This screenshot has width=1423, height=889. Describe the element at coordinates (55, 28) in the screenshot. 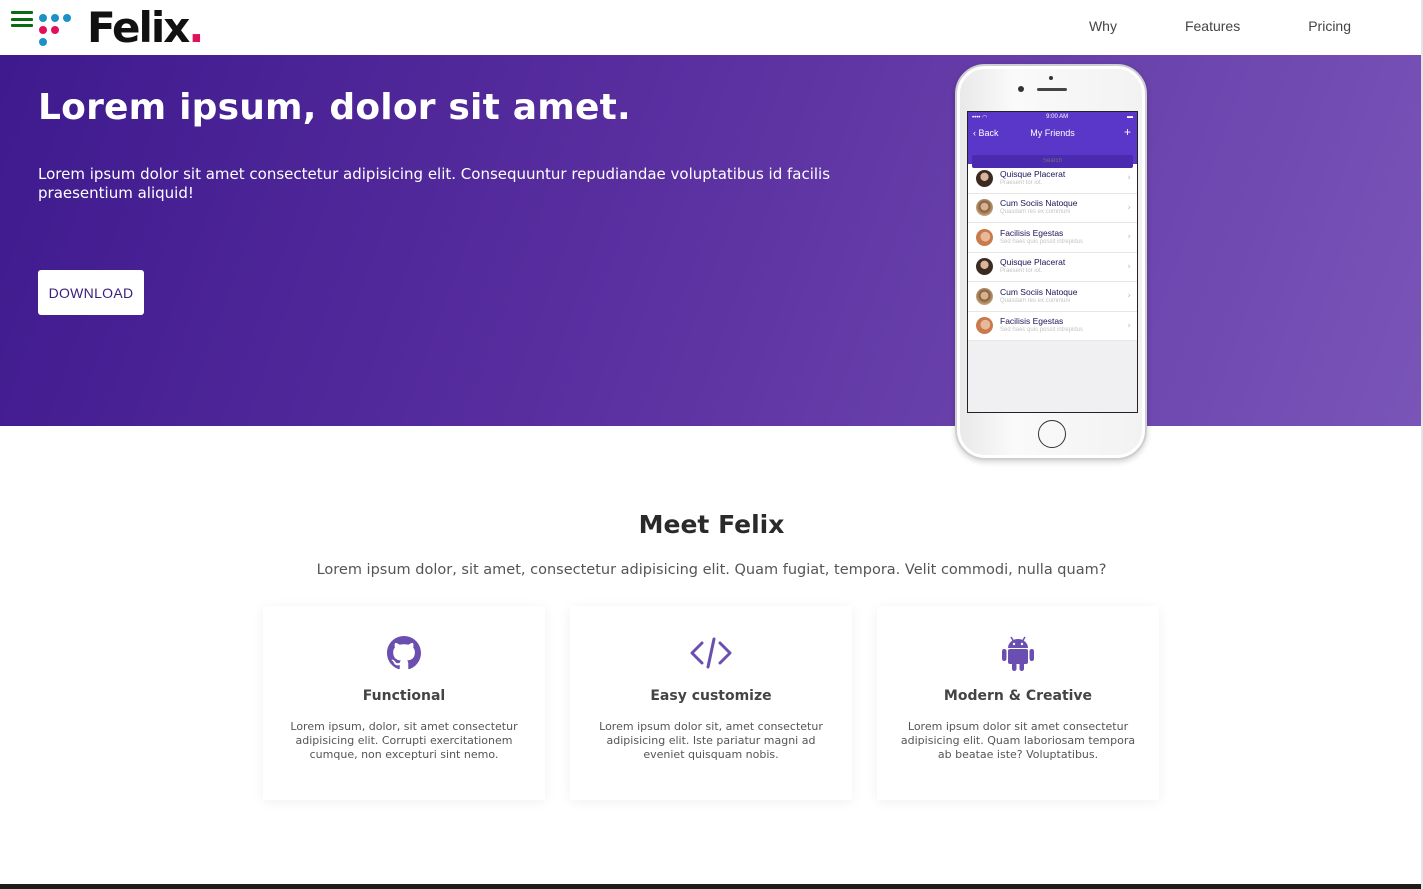

I see `logo-dots-icon` at that location.